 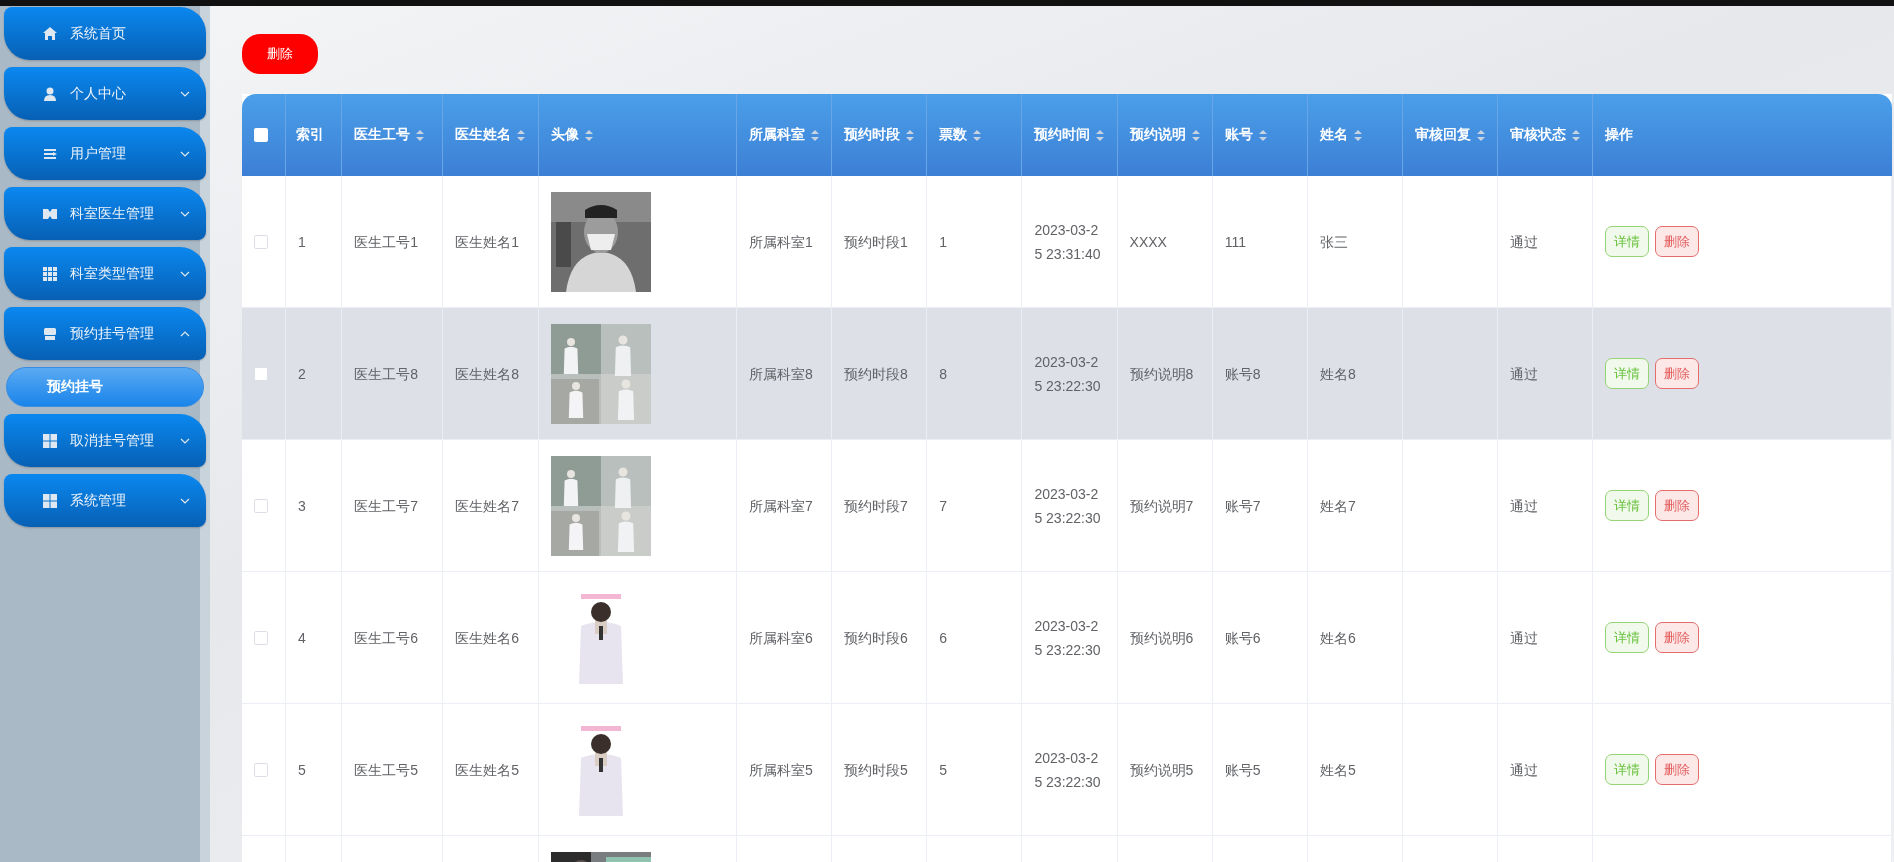 I want to click on column-header: 账号, so click(x=1238, y=135).